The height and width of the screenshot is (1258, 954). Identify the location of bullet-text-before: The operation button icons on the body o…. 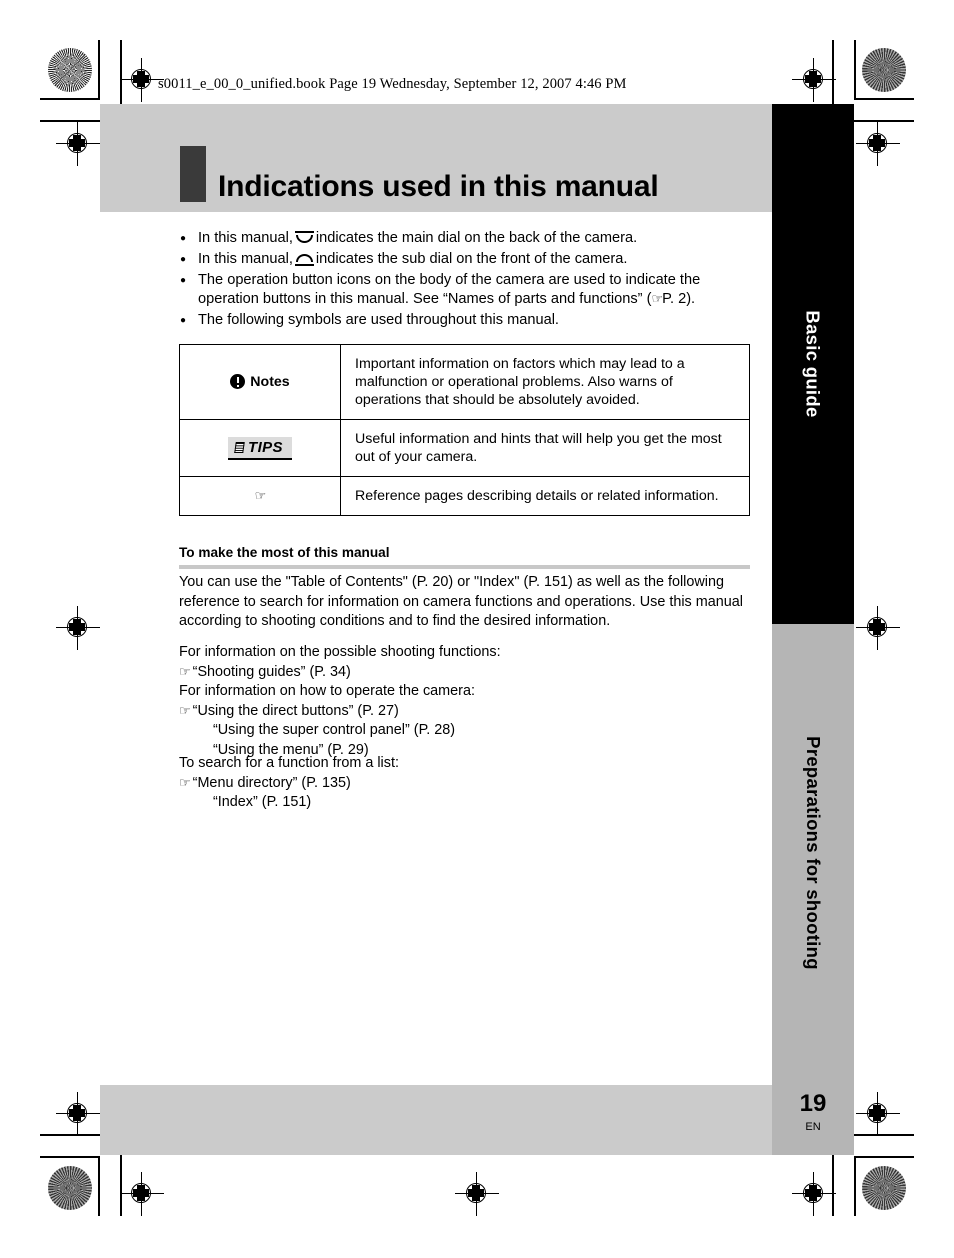
(449, 289).